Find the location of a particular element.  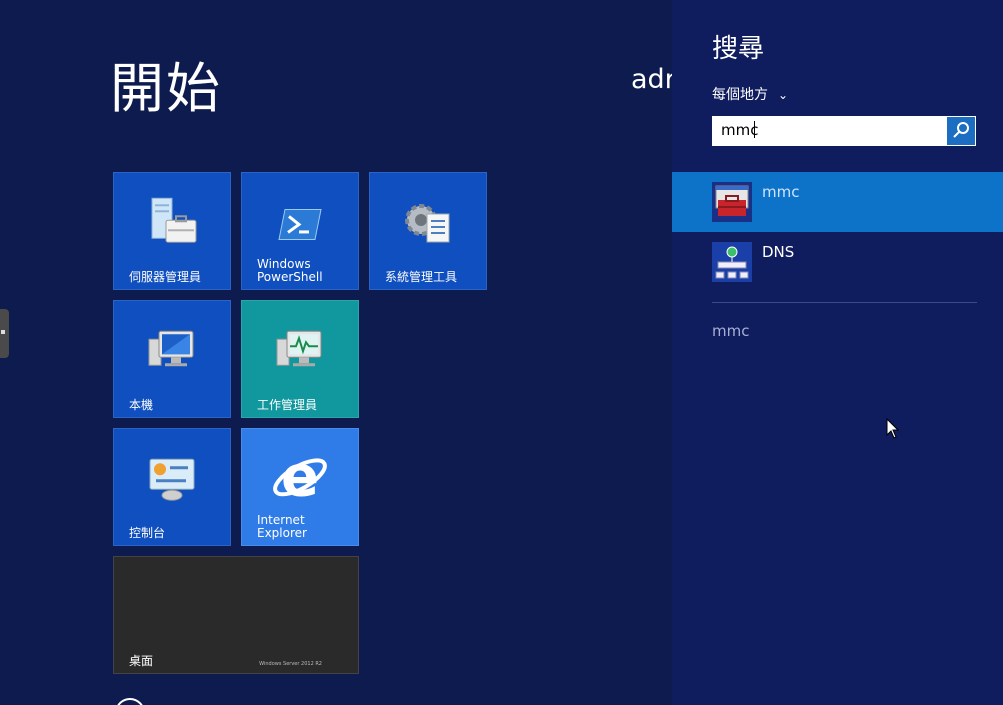

tile-this-pc: 本機 is located at coordinates (172, 359).